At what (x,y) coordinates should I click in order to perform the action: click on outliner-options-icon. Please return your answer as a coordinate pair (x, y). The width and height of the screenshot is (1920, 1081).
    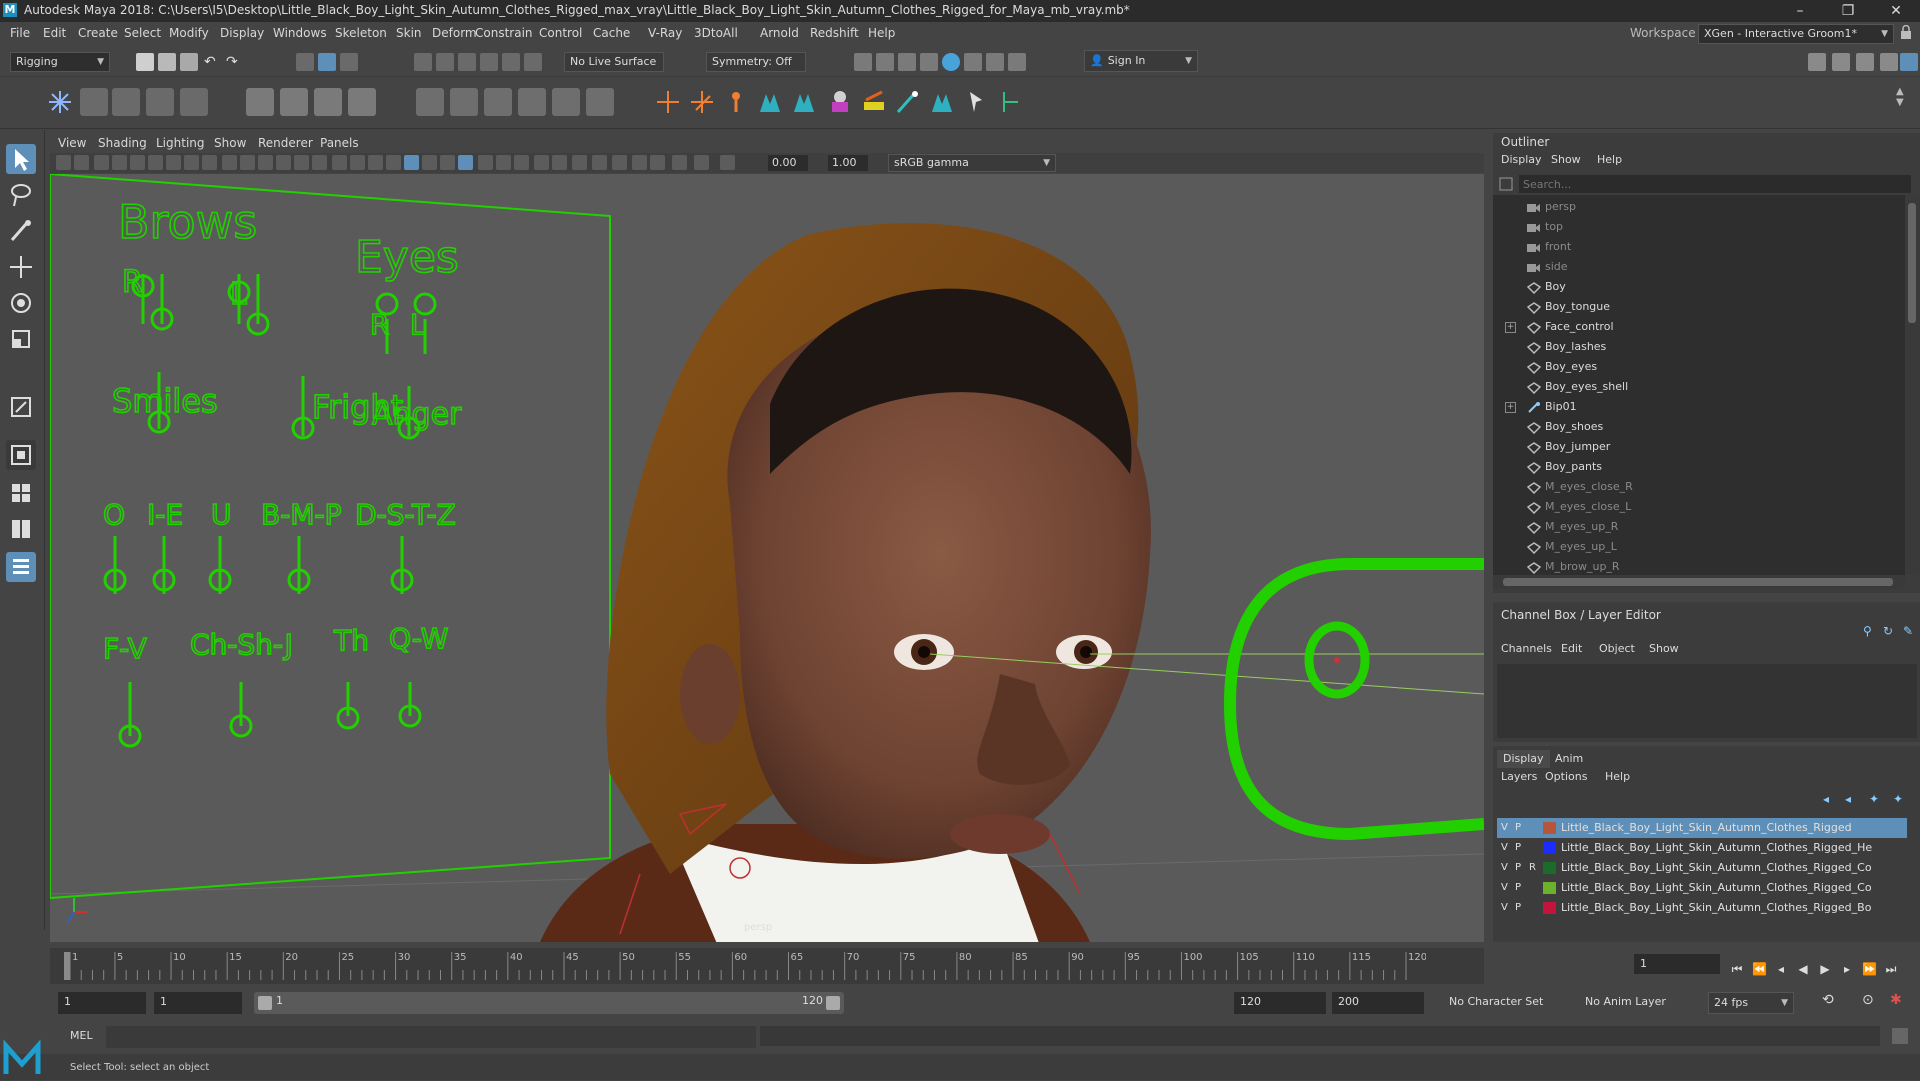
    Looking at the image, I should click on (1506, 184).